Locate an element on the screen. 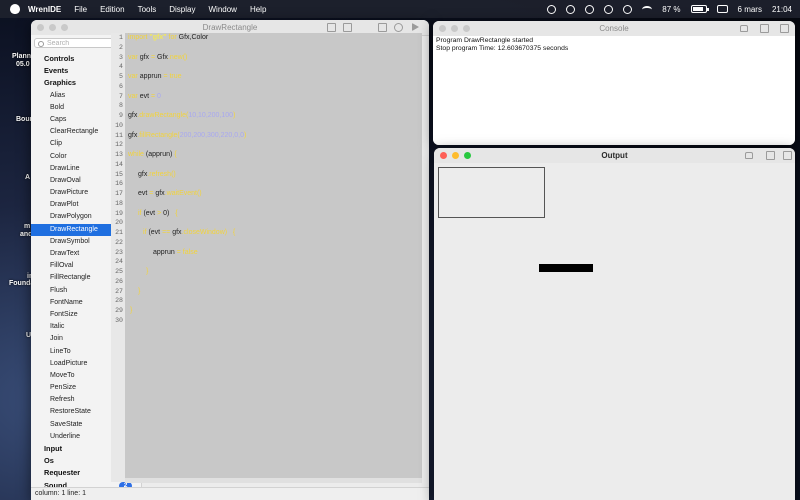 The width and height of the screenshot is (800, 500). filled-rectangle is located at coordinates (566, 268).